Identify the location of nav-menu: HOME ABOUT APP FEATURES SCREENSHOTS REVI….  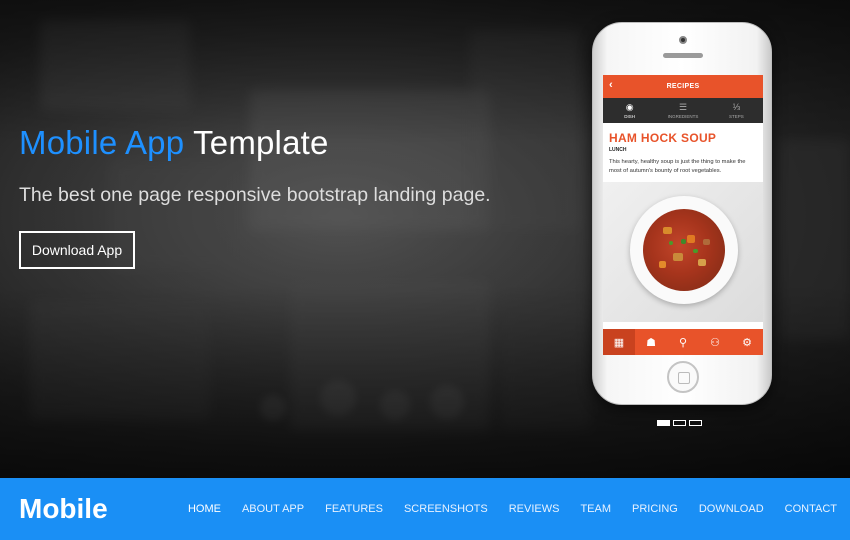
(502, 509).